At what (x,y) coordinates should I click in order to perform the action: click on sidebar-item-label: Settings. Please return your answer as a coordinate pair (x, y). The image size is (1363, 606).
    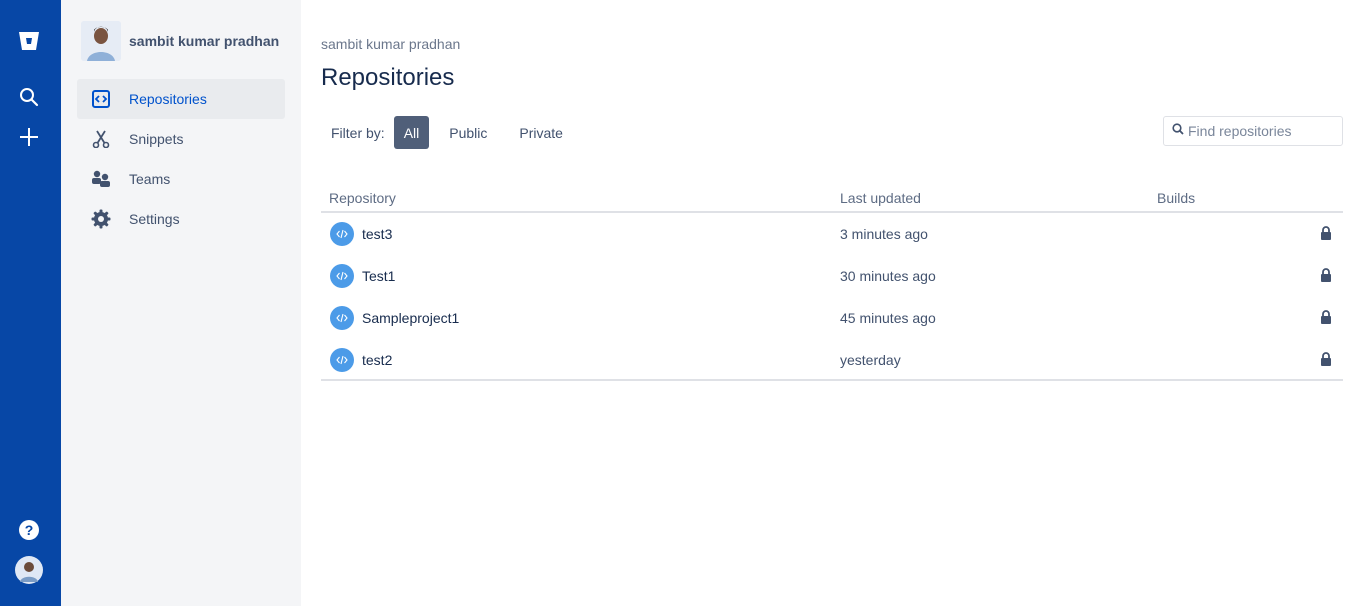
    Looking at the image, I should click on (154, 219).